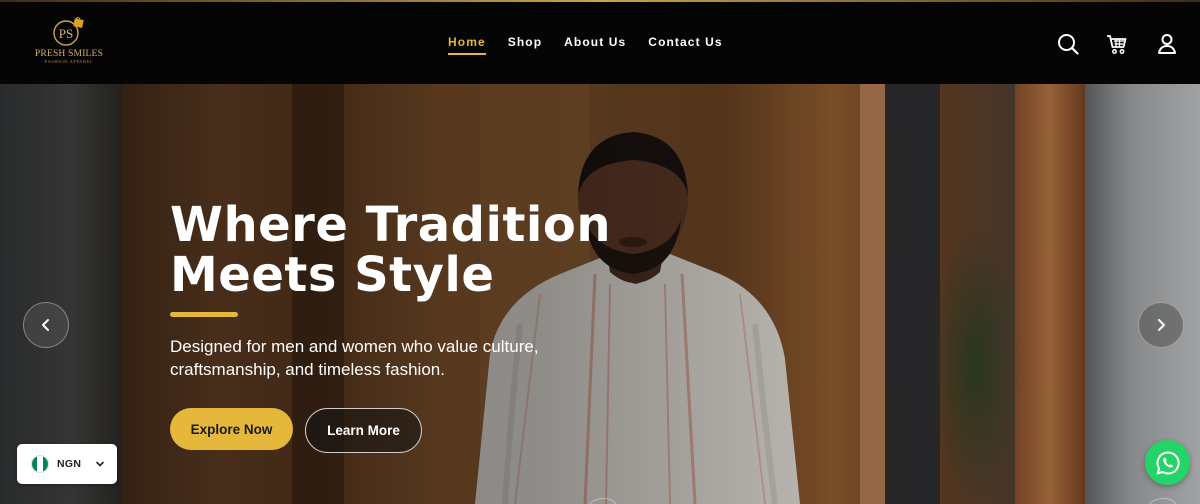 The image size is (1200, 504). I want to click on slider-next-button, so click(1161, 325).